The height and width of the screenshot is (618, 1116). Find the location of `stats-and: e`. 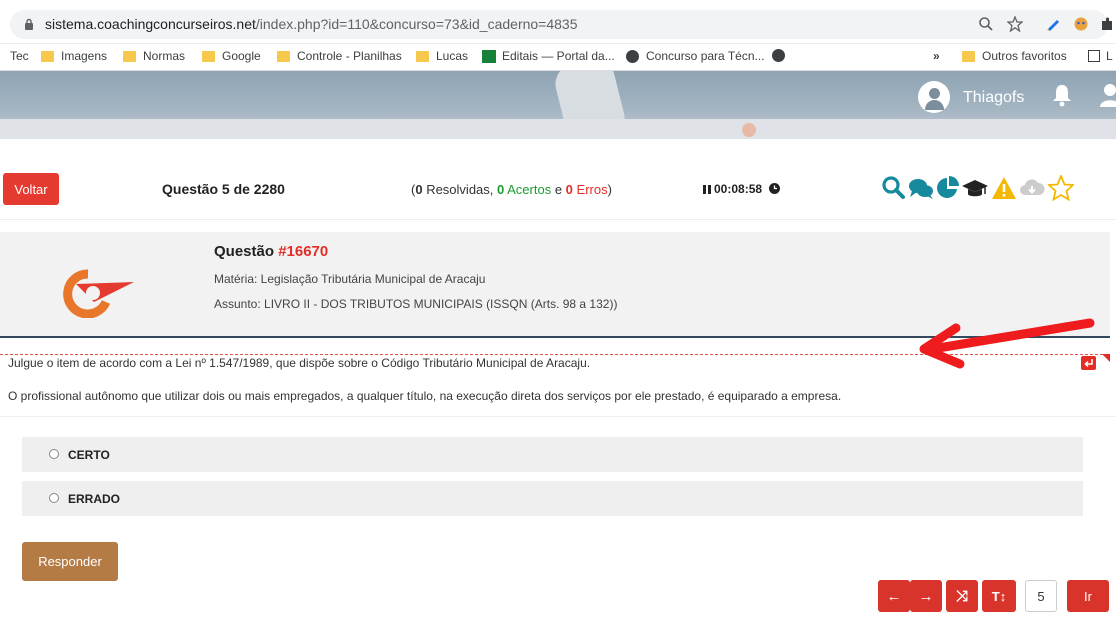

stats-and: e is located at coordinates (558, 189).